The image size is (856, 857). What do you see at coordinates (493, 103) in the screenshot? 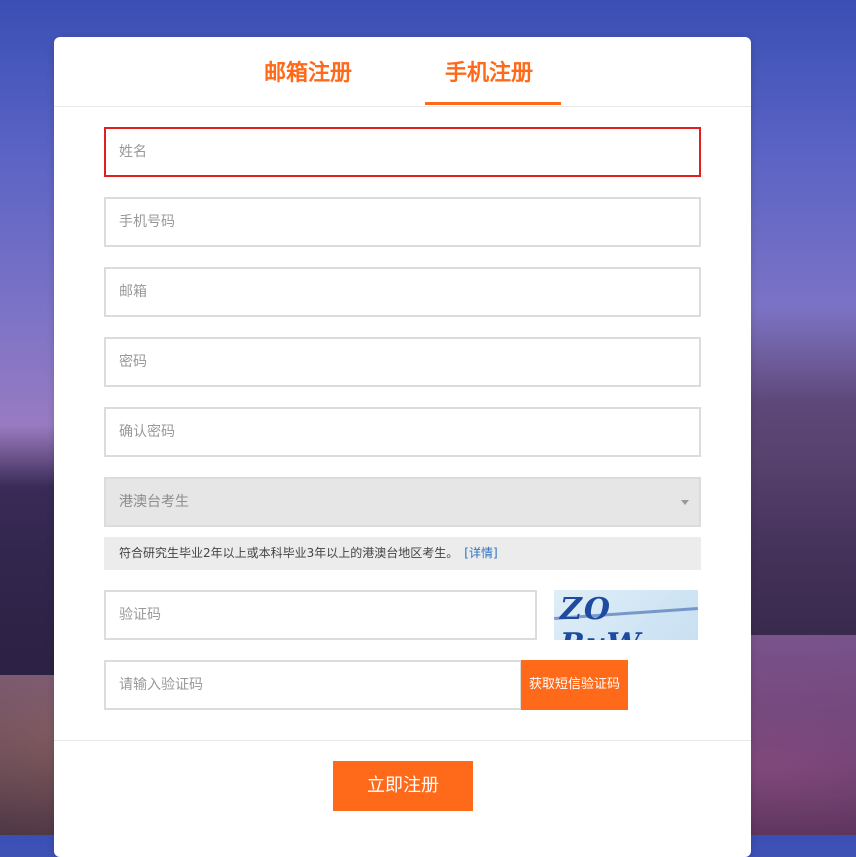
I see `active-tab-indicator` at bounding box center [493, 103].